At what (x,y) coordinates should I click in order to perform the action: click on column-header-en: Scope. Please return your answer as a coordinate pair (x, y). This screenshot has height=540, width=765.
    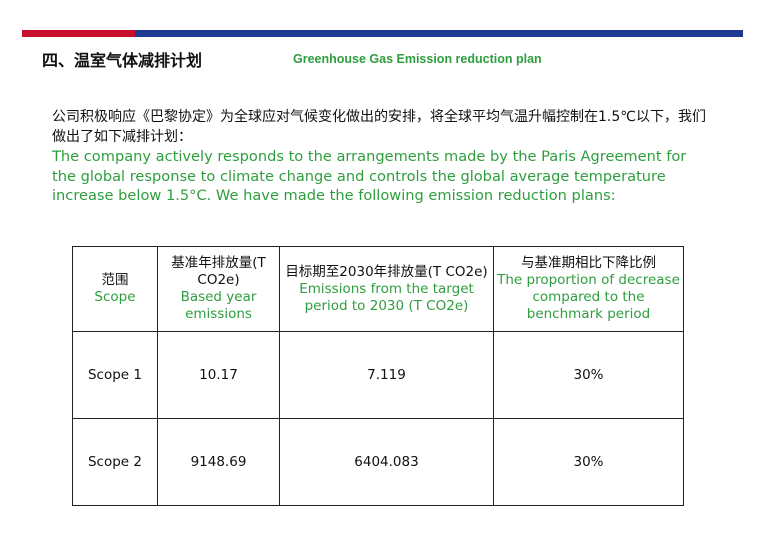
    Looking at the image, I should click on (115, 297).